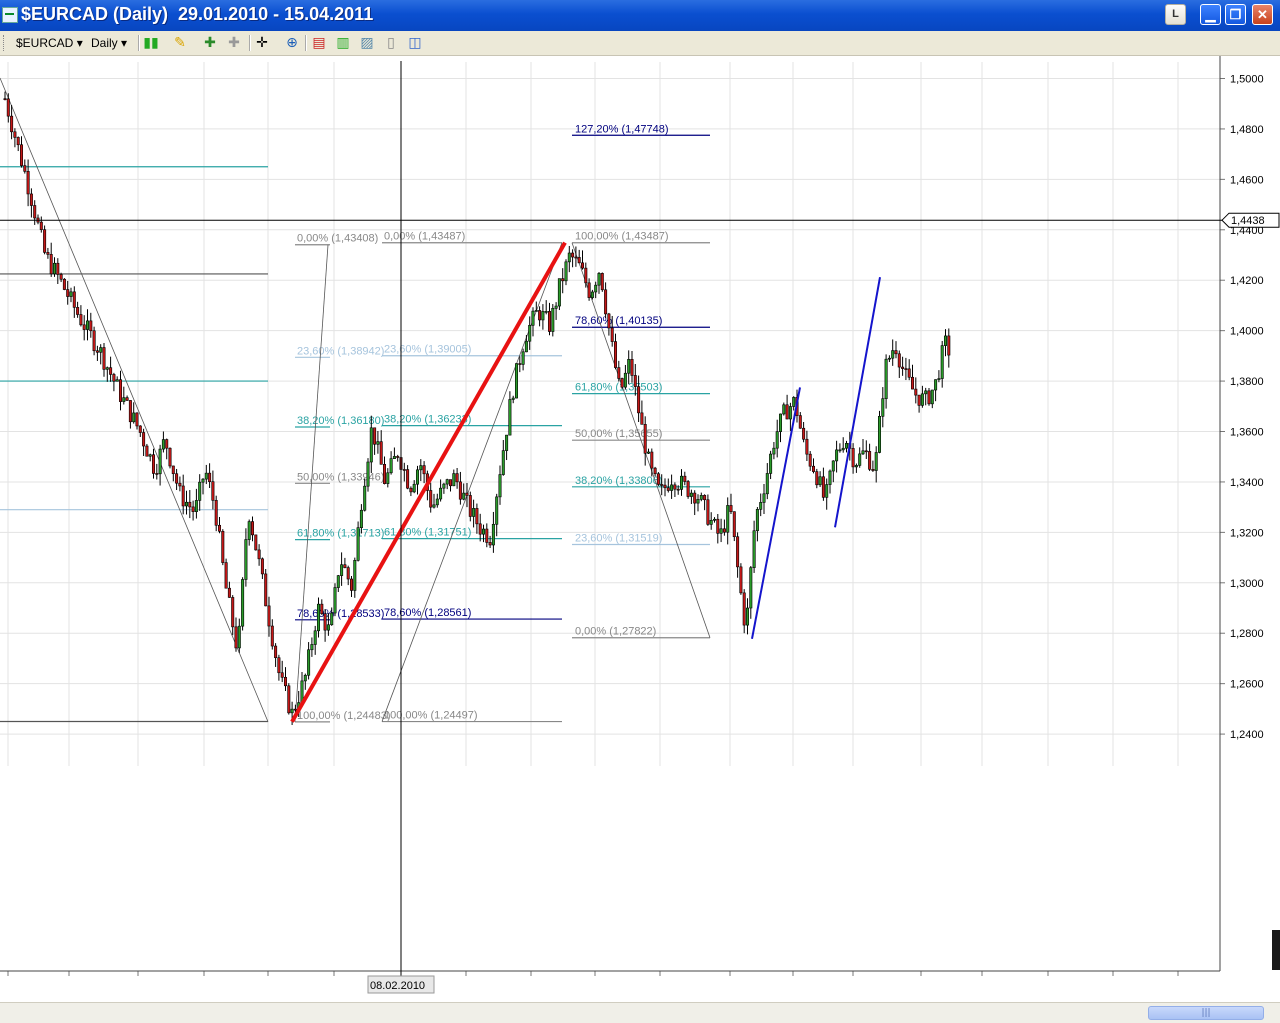 Image resolution: width=1280 pixels, height=1023 pixels. I want to click on price-tick-label: 1,3800, so click(1247, 382).